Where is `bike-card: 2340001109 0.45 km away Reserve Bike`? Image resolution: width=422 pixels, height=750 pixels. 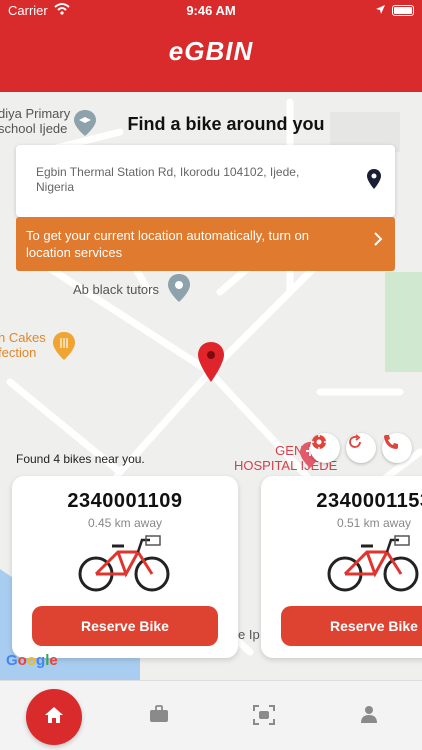
bike-card: 2340001109 0.45 km away Reserve Bike is located at coordinates (125, 567).